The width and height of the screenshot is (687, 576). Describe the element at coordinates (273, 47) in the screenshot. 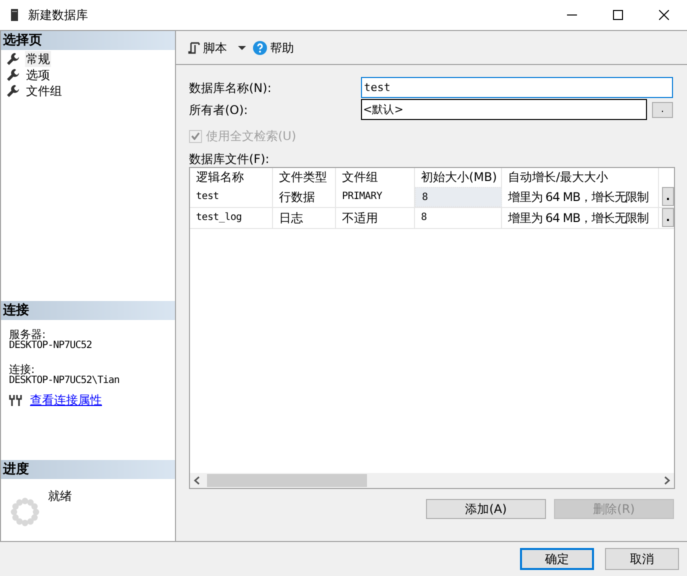

I see `help-button: 帮助` at that location.